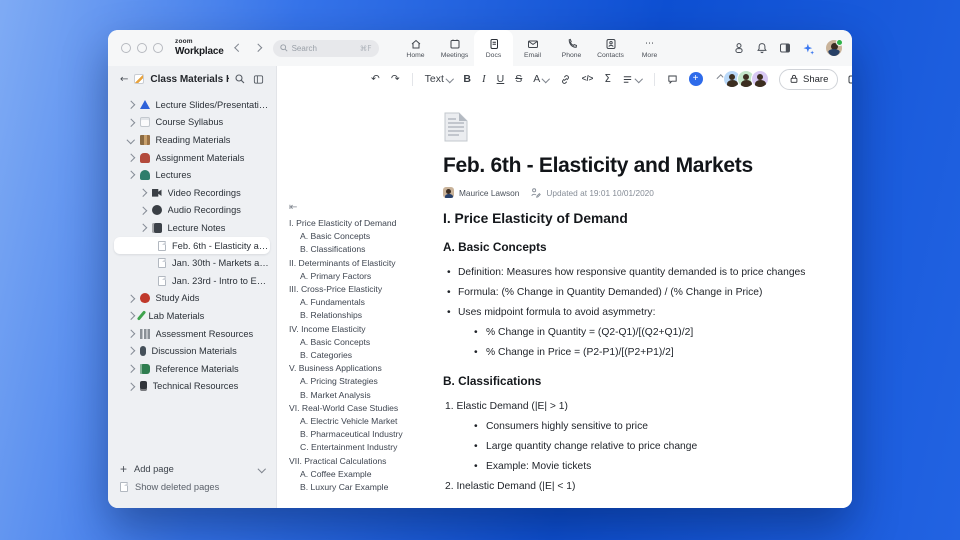 This screenshot has width=960, height=540. What do you see at coordinates (363, 434) in the screenshot?
I see `outline-item: B. Pharmaceutical Industry` at bounding box center [363, 434].